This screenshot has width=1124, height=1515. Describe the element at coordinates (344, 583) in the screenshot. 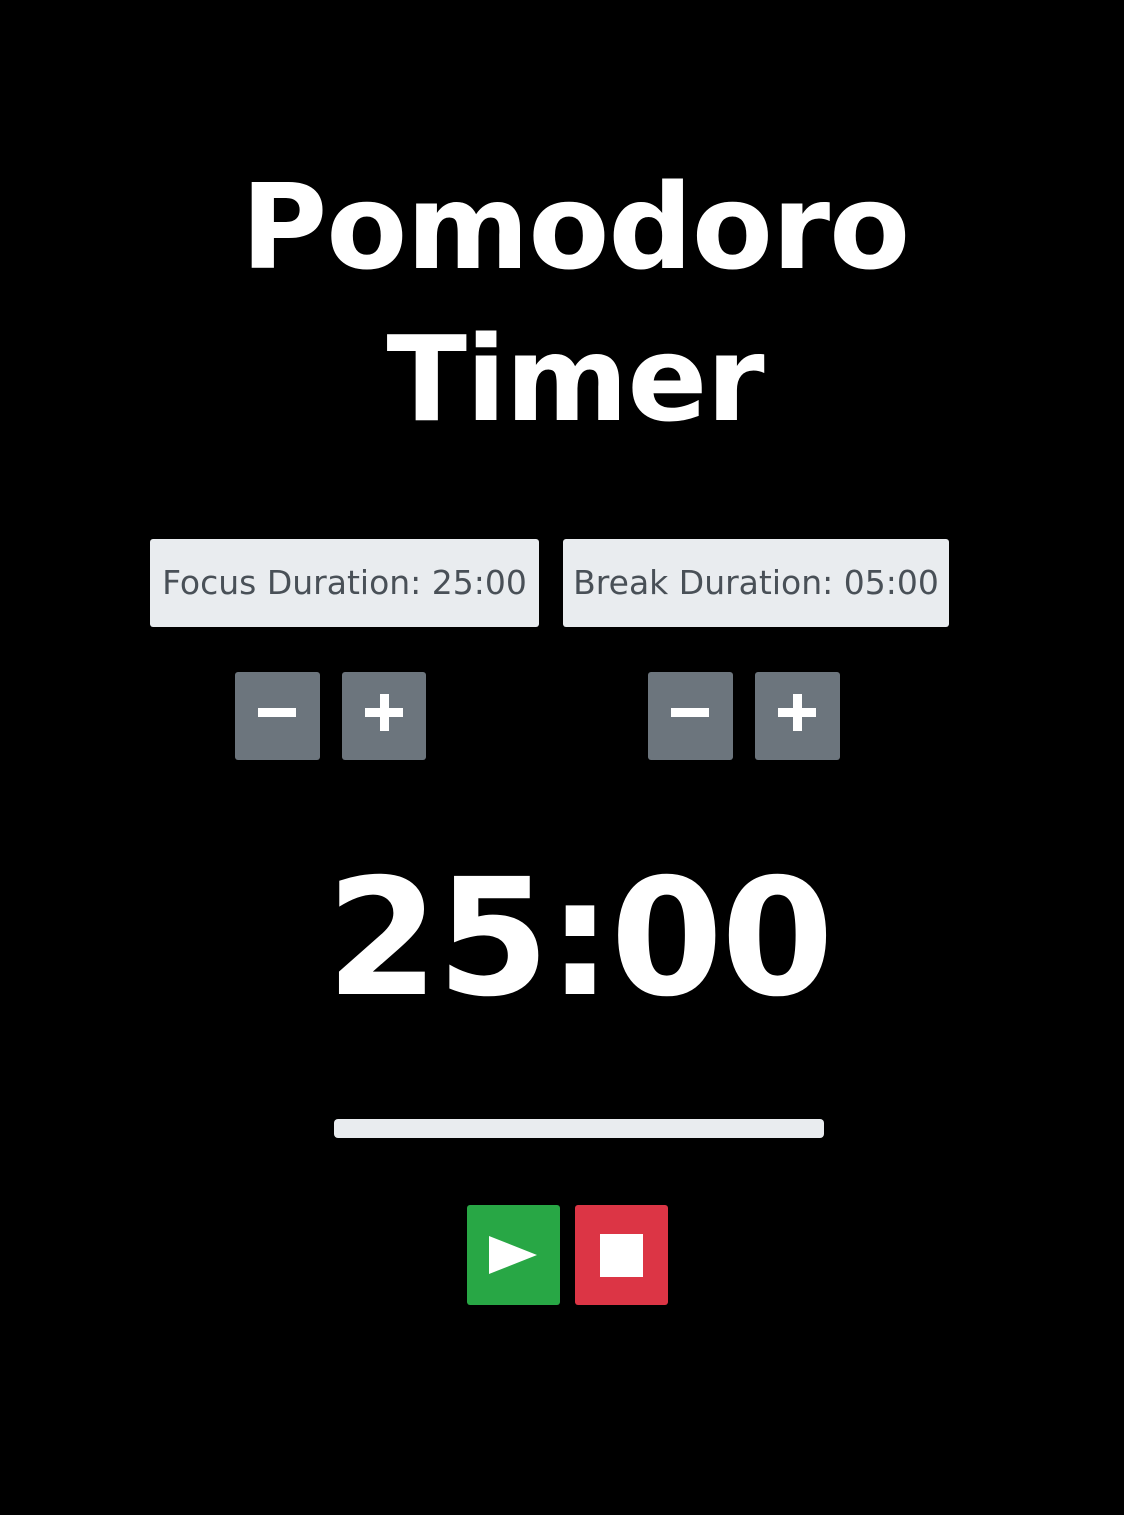

I see `focus-duration-display: Focus Duration: 25:00` at that location.